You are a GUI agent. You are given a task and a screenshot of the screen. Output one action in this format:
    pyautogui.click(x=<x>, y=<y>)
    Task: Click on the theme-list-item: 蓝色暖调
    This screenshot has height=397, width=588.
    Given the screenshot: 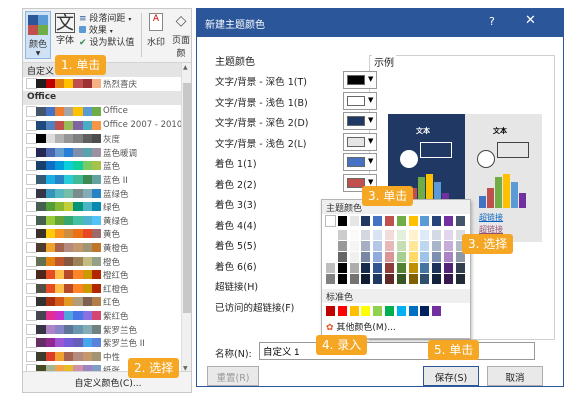 What is the action you would take?
    pyautogui.click(x=102, y=153)
    